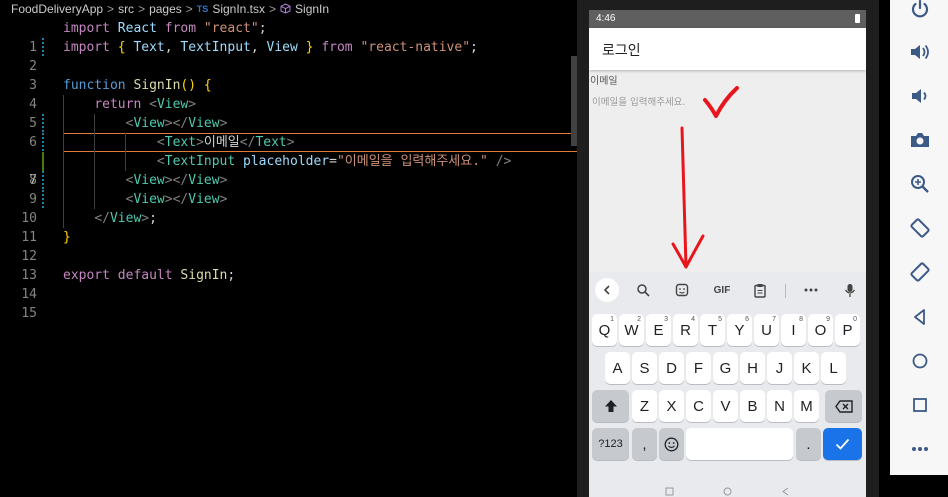 This screenshot has height=497, width=948. Describe the element at coordinates (766, 330) in the screenshot. I see `key-u: U7` at that location.